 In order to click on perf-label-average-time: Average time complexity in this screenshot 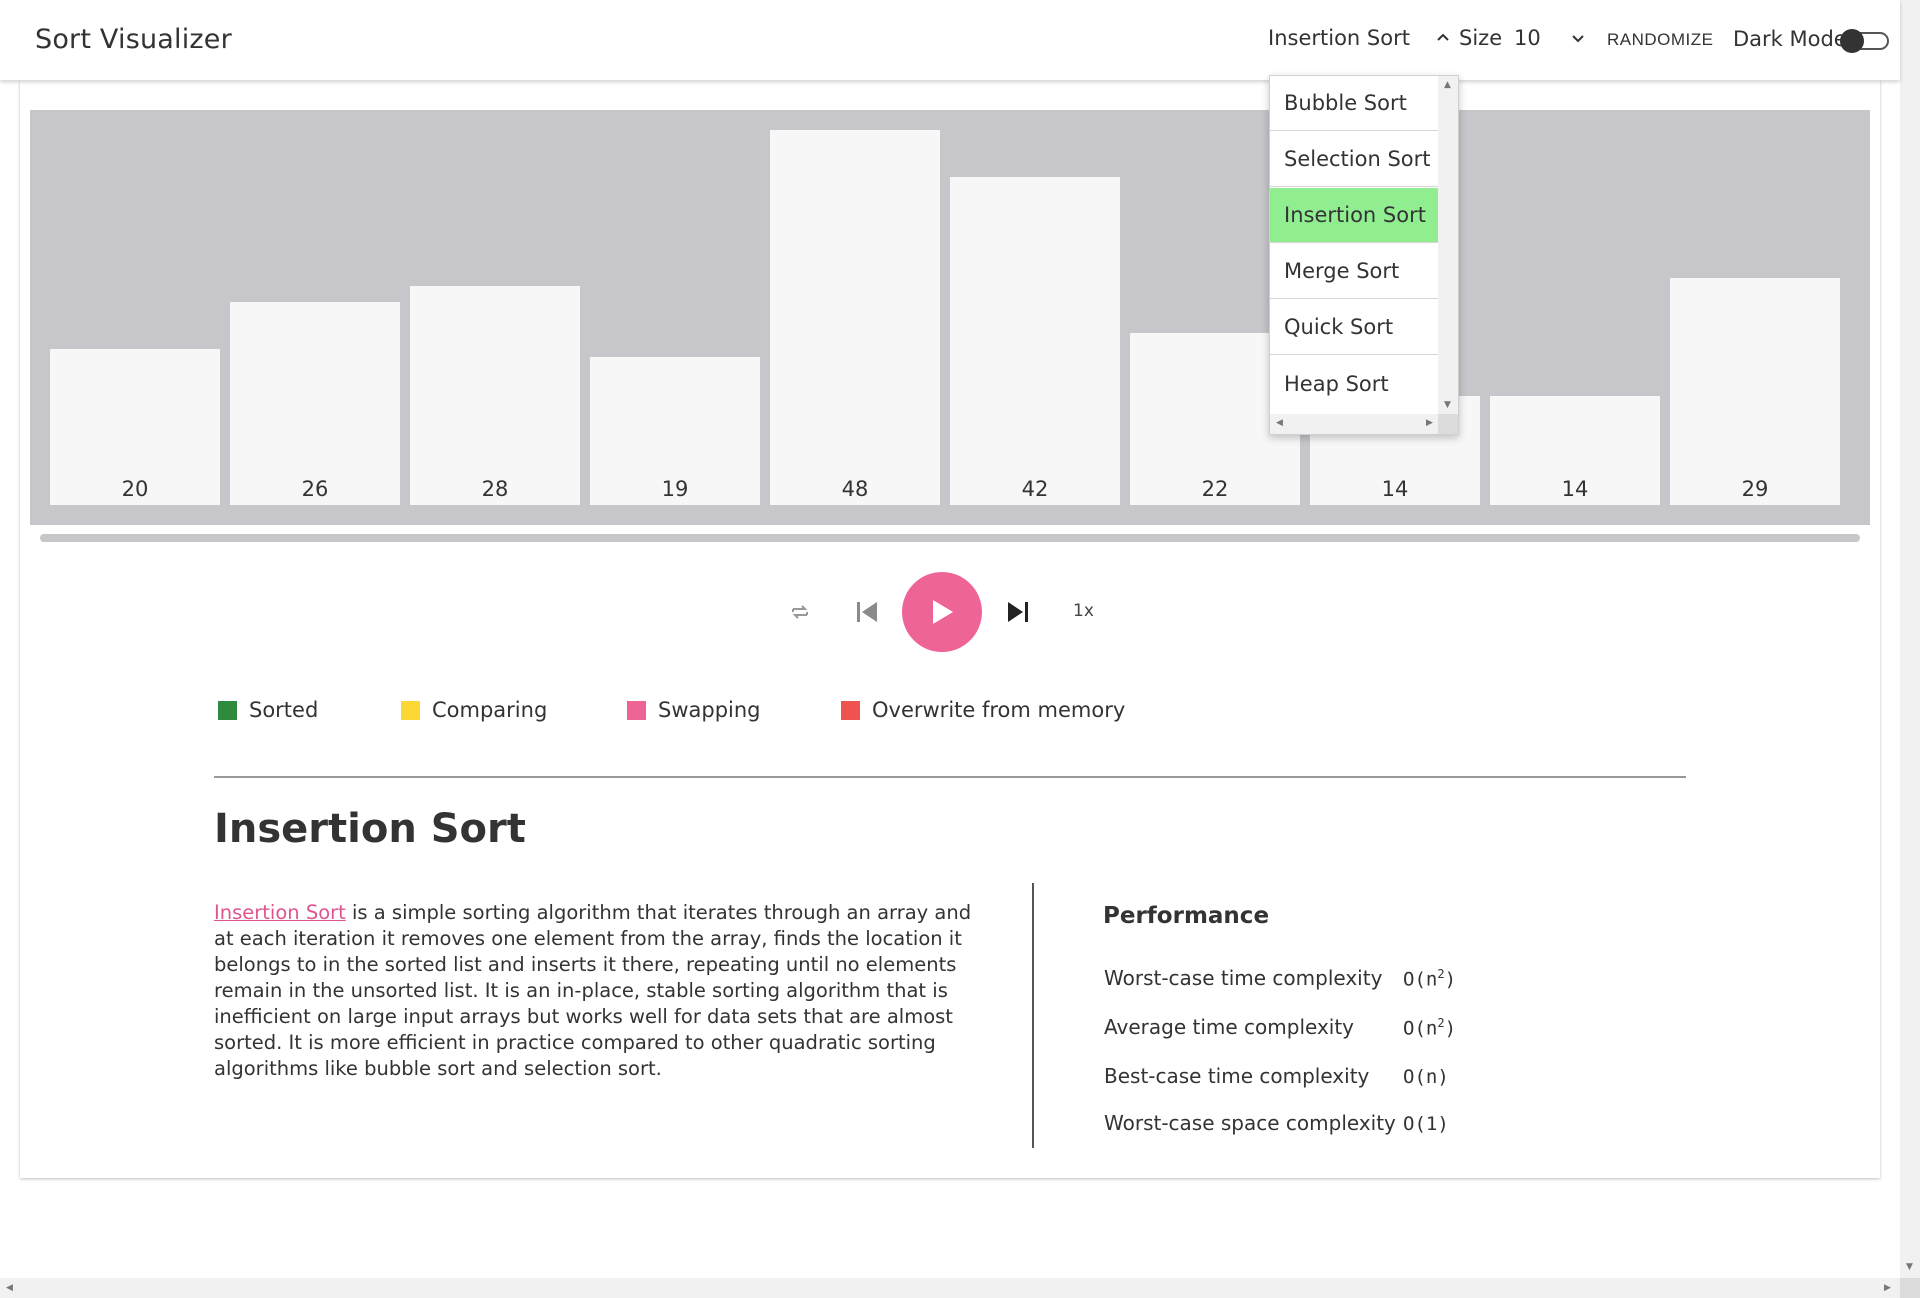, I will do `click(1229, 1027)`.